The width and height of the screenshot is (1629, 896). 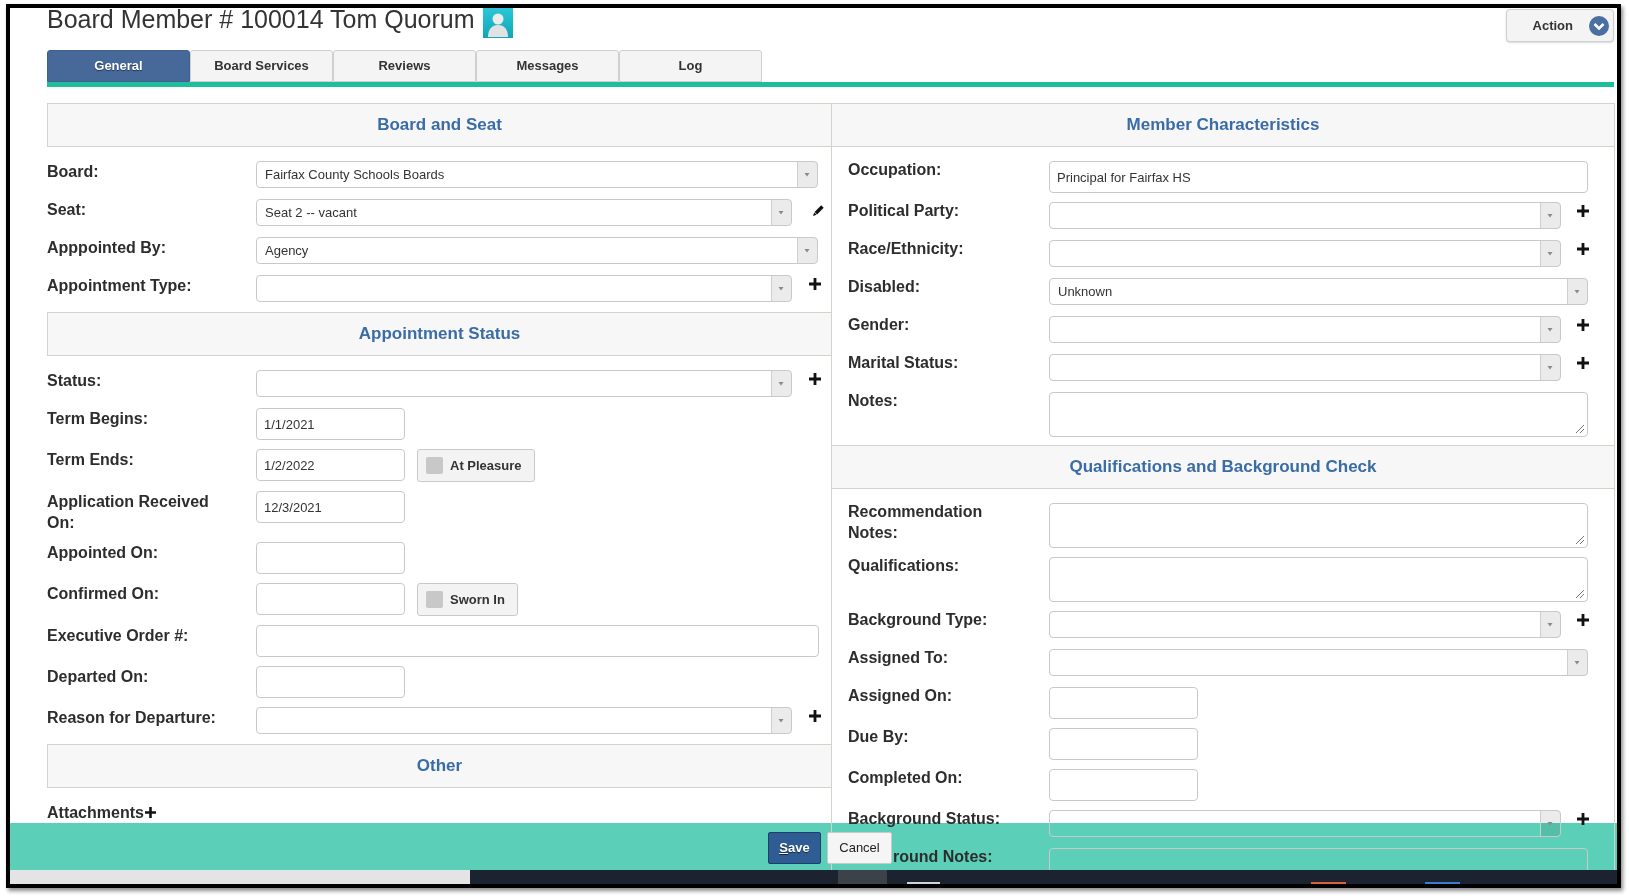 I want to click on tab: General, so click(x=118, y=66).